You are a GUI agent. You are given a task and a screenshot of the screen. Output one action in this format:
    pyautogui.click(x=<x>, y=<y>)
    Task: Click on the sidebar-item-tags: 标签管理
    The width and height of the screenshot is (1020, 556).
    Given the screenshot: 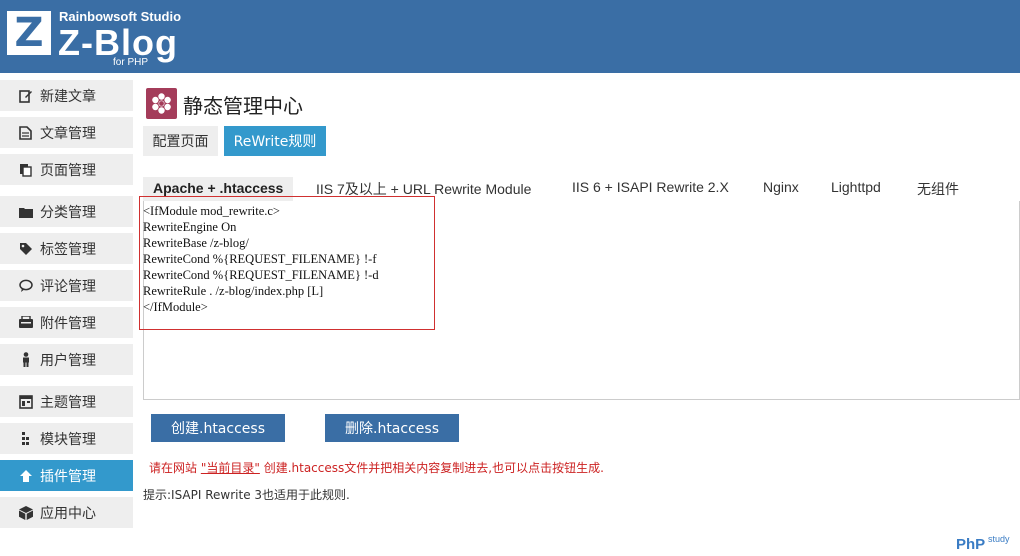 What is the action you would take?
    pyautogui.click(x=66, y=248)
    